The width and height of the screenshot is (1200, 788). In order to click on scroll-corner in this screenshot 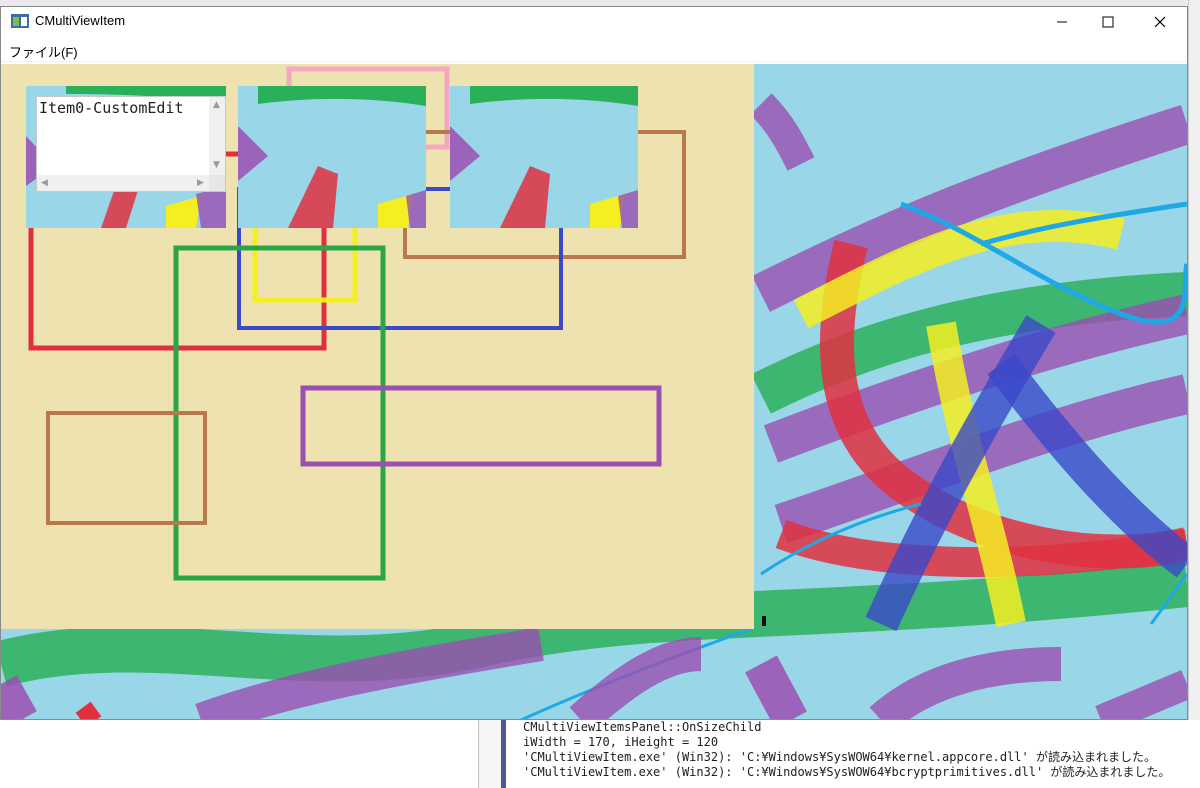, I will do `click(217, 183)`.